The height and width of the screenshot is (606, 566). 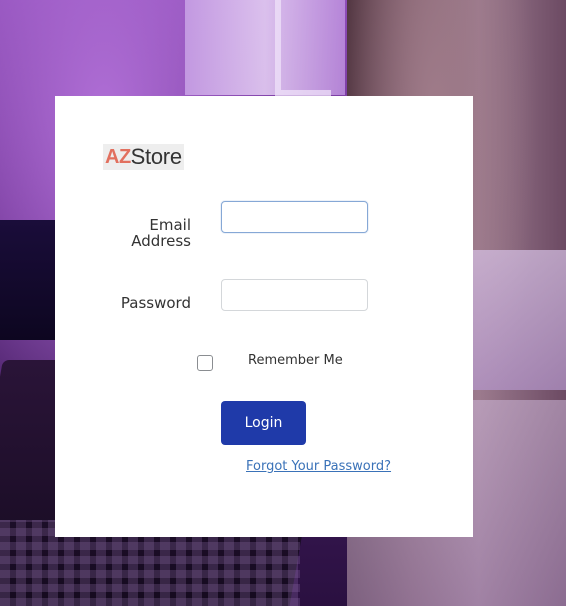 What do you see at coordinates (295, 360) in the screenshot?
I see `remember-me-label: Remember Me` at bounding box center [295, 360].